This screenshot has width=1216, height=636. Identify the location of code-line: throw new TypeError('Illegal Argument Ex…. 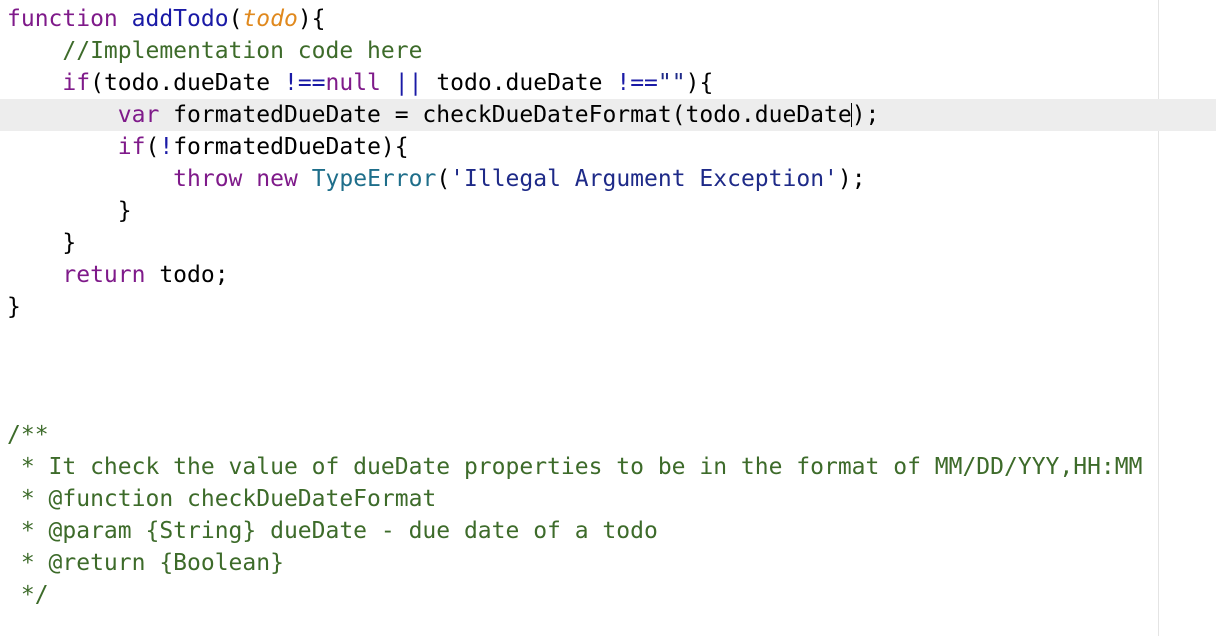
(611, 179).